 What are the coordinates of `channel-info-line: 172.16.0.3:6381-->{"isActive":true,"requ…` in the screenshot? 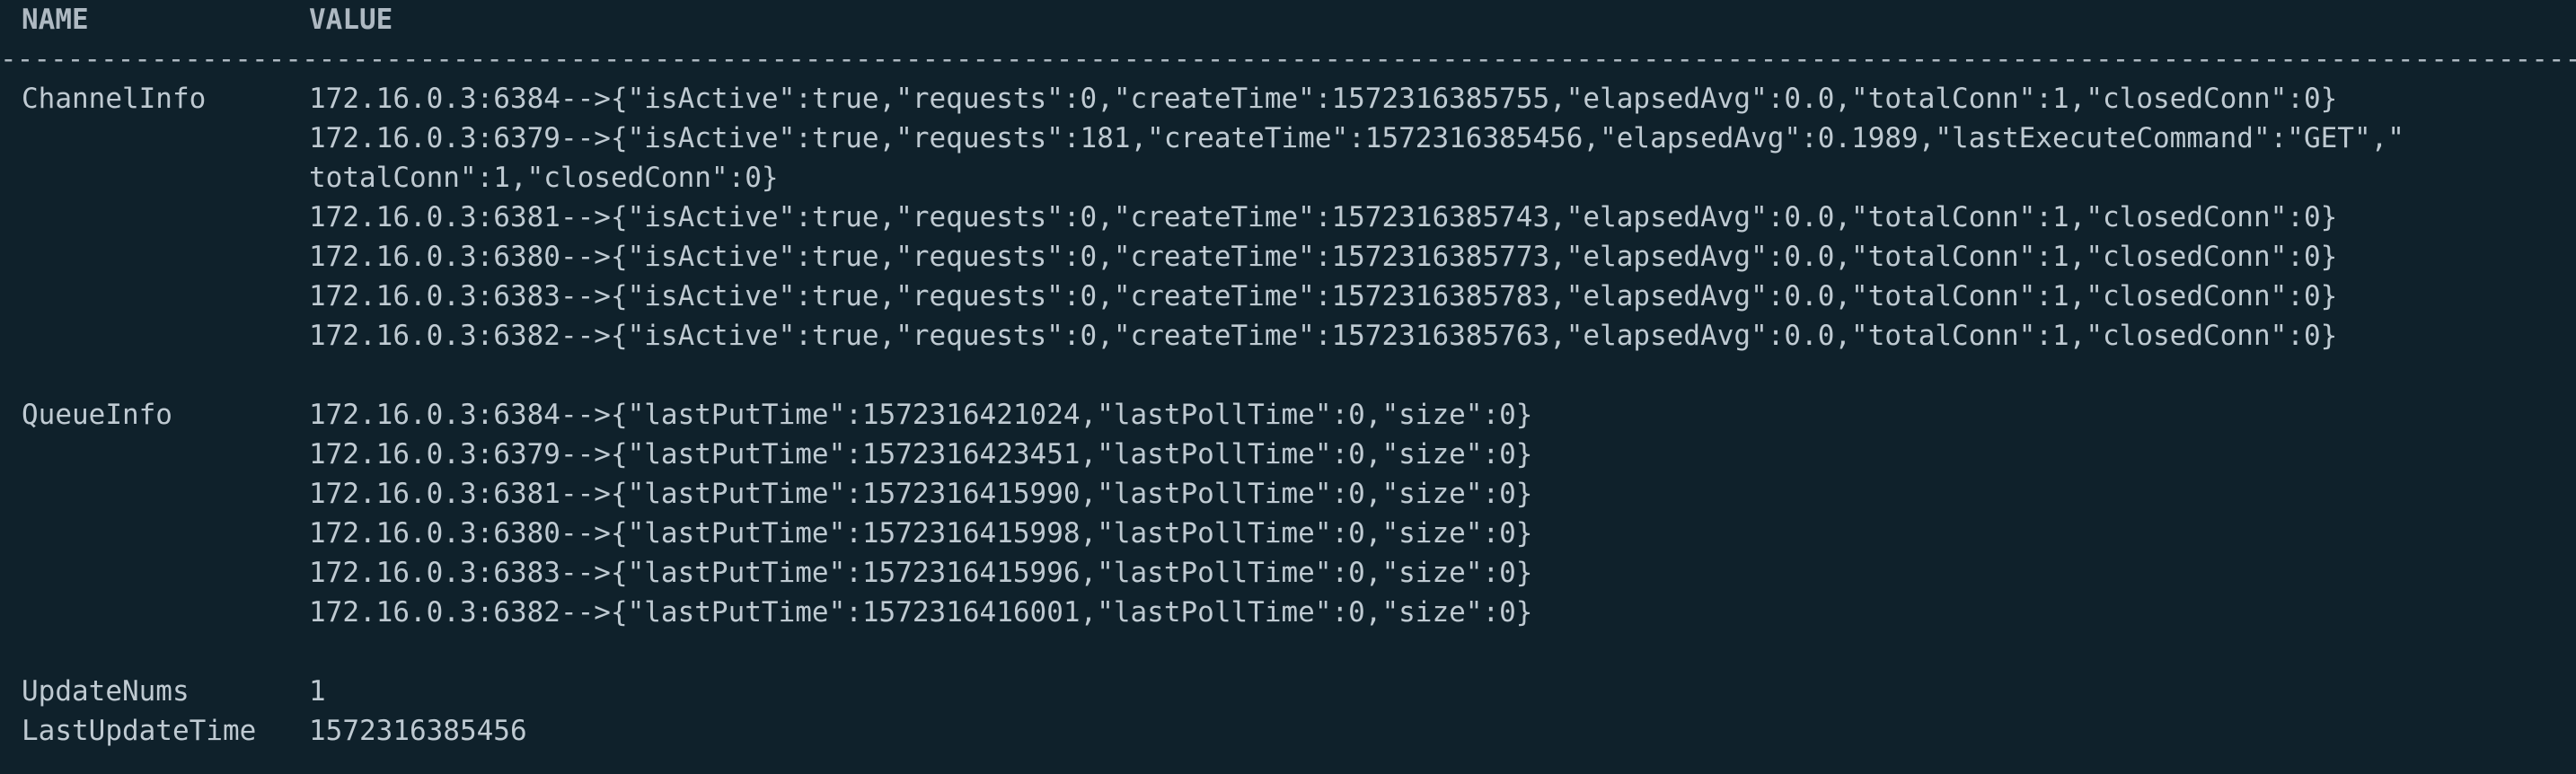 It's located at (1323, 217).